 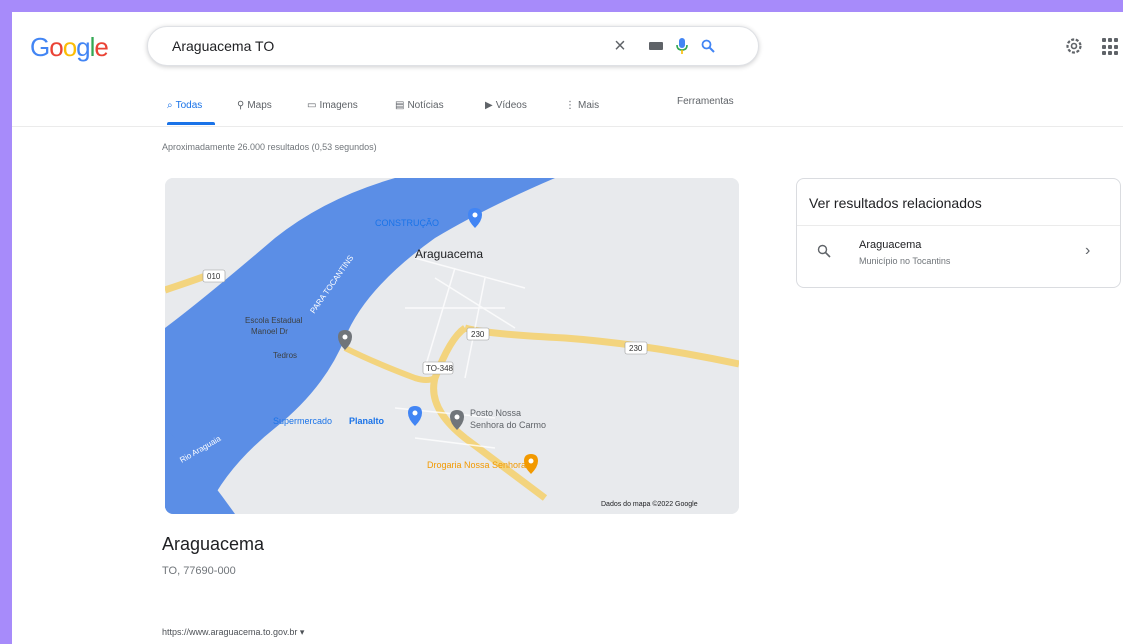 What do you see at coordinates (213, 544) in the screenshot?
I see `place-title: Araguacema` at bounding box center [213, 544].